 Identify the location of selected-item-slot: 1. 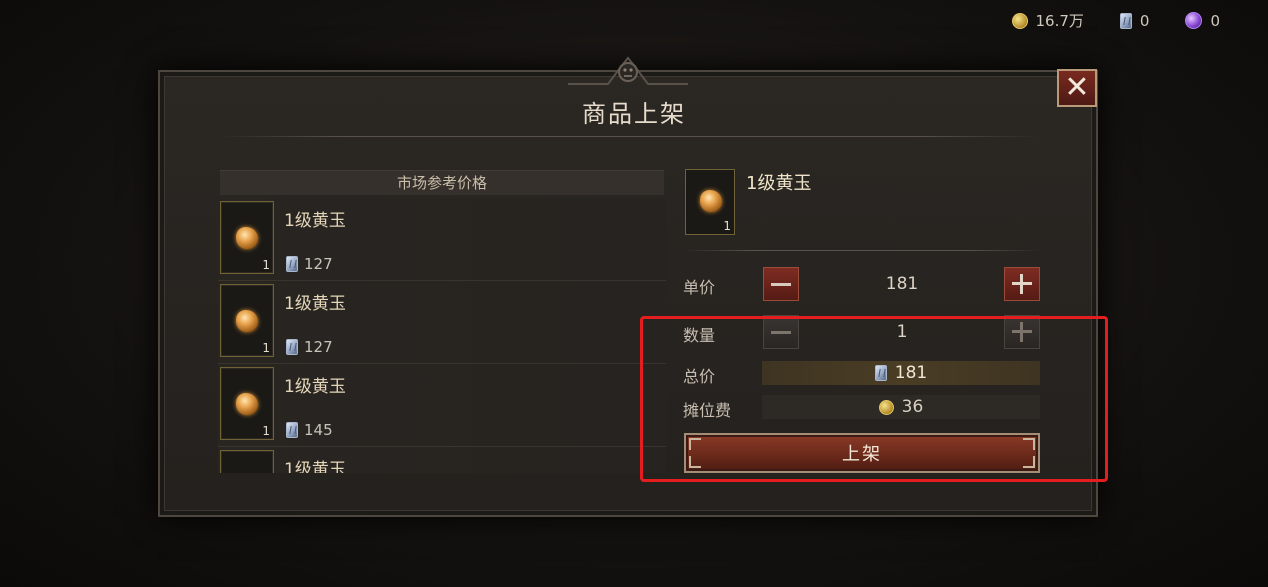
(710, 202).